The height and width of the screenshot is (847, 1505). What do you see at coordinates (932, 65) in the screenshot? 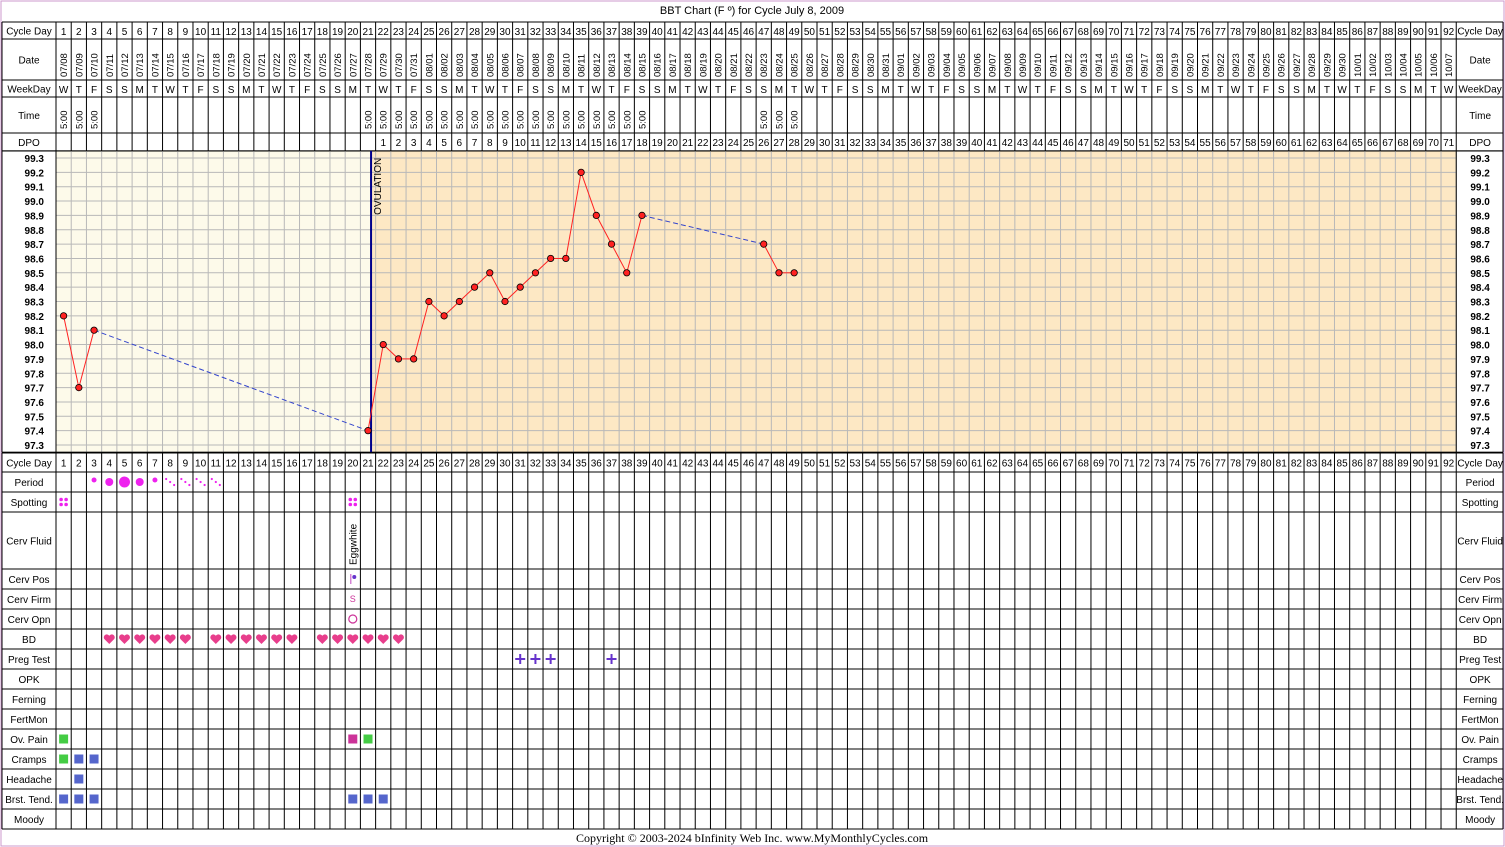
I see `date-label: 09/03` at bounding box center [932, 65].